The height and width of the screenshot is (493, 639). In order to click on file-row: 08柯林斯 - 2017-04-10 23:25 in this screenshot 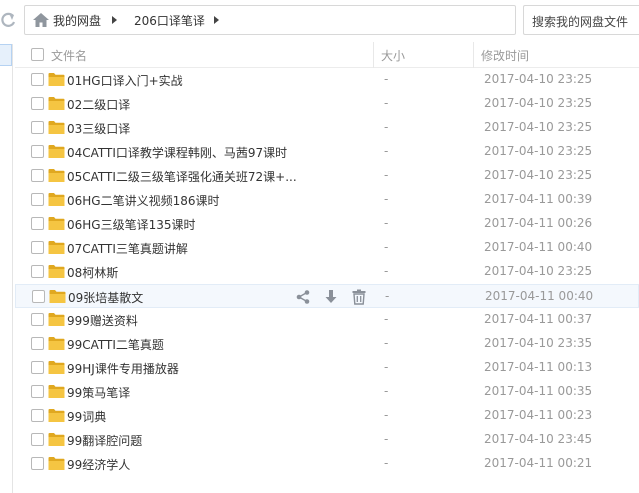, I will do `click(327, 272)`.